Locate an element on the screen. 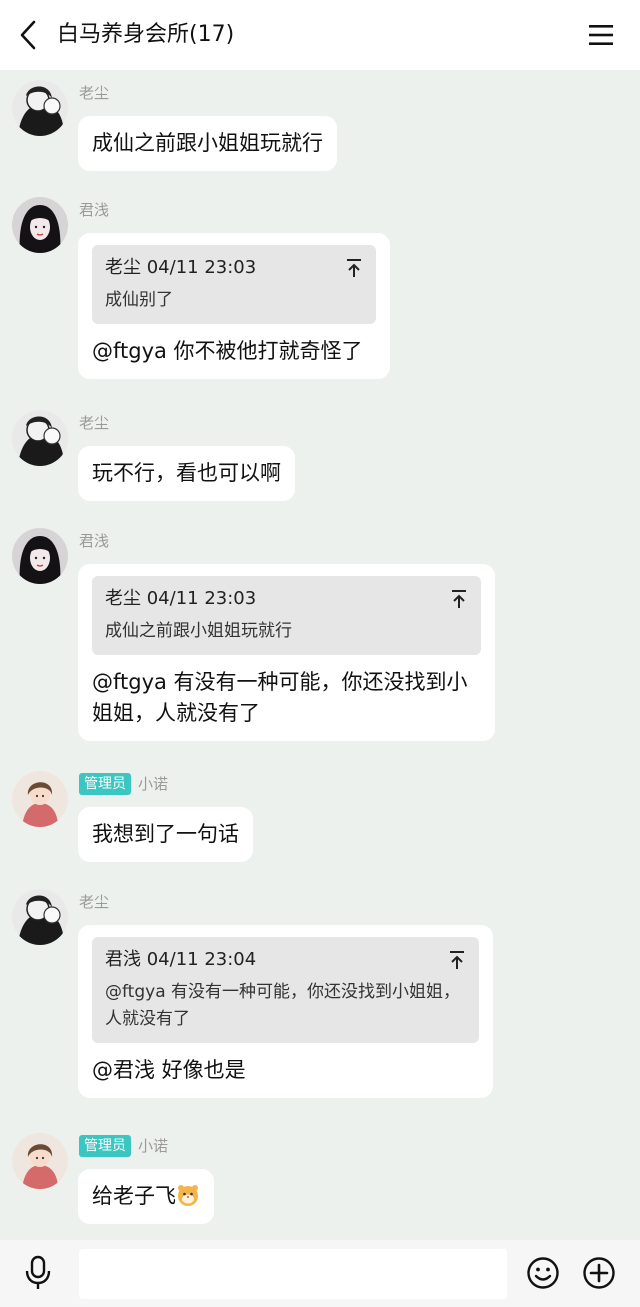 This screenshot has height=1307, width=640. message-bubble: 玩不行，看也可以啊 is located at coordinates (186, 473).